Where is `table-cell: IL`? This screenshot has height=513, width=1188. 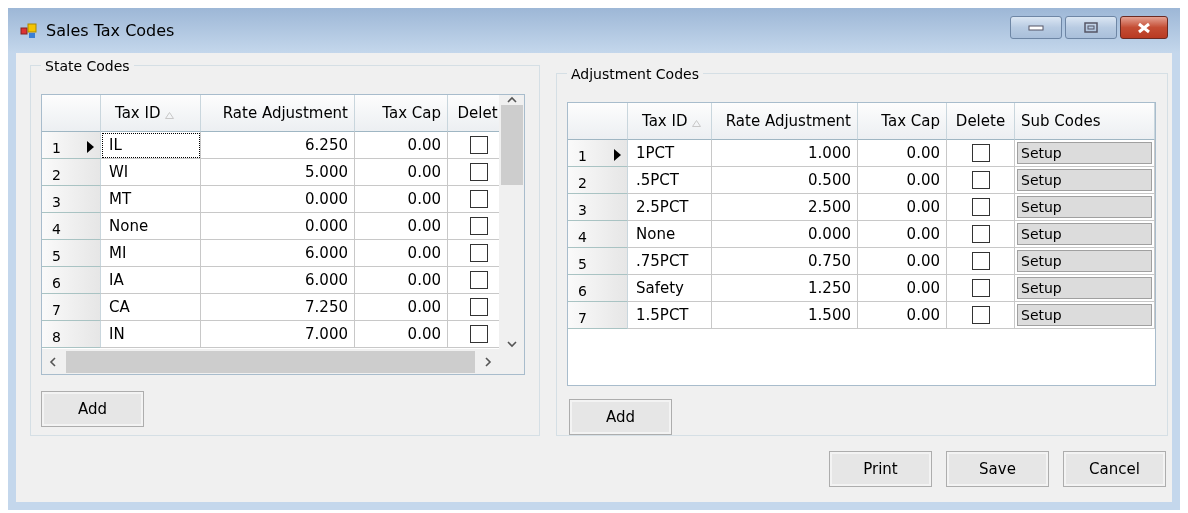
table-cell: IL is located at coordinates (151, 145).